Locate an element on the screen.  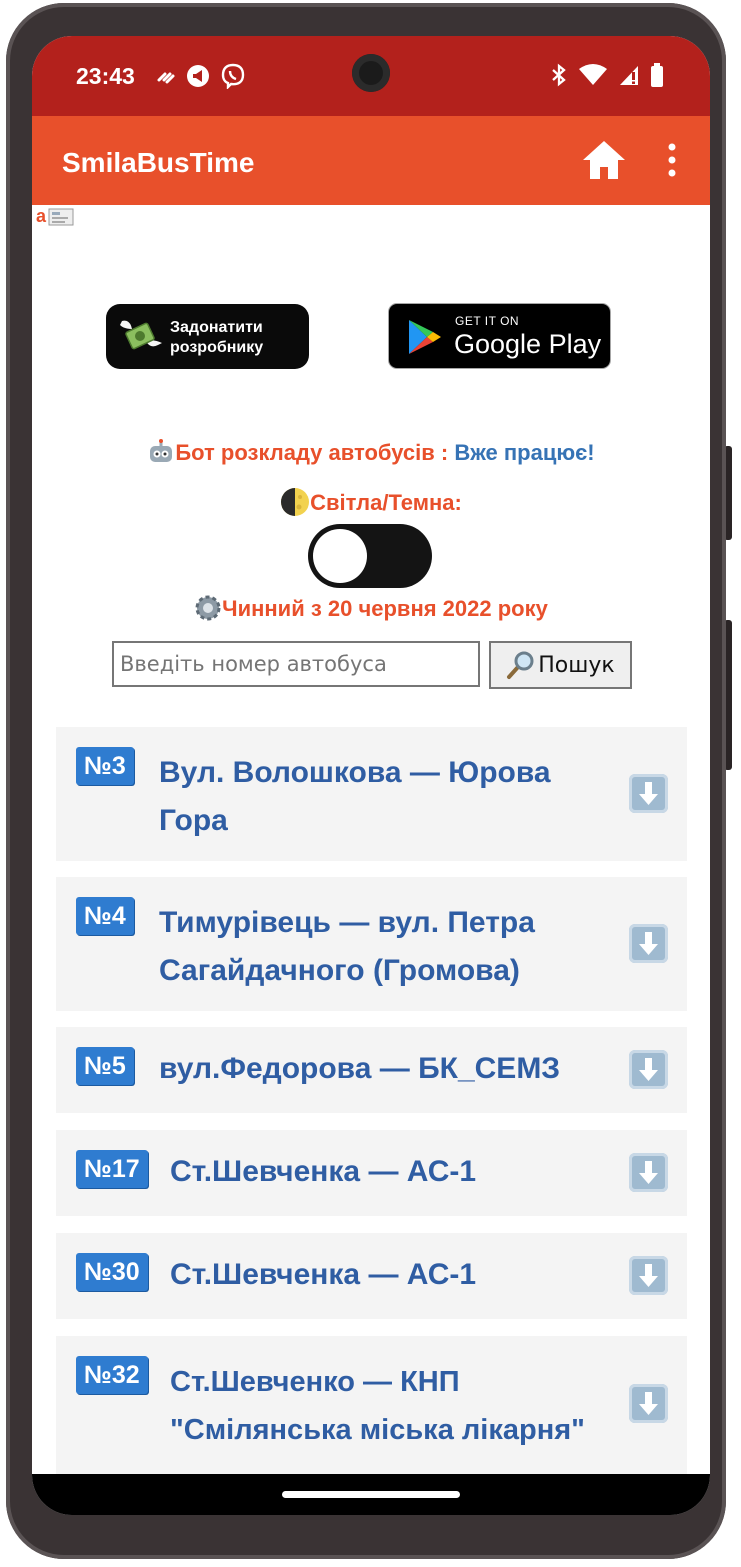
system-icons is located at coordinates (607, 75).